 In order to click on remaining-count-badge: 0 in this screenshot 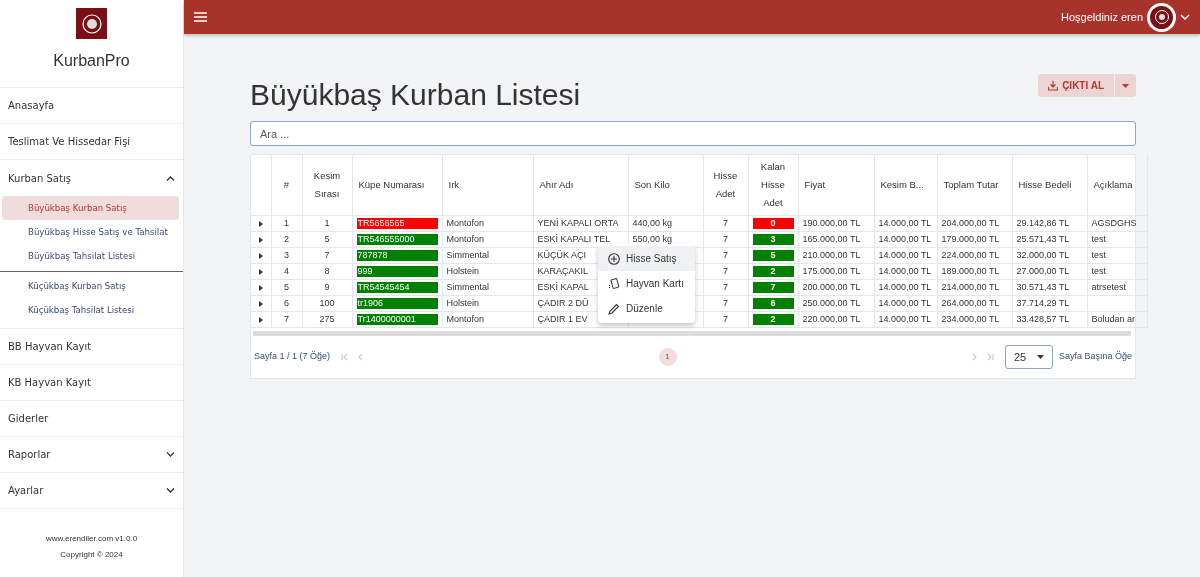, I will do `click(773, 224)`.